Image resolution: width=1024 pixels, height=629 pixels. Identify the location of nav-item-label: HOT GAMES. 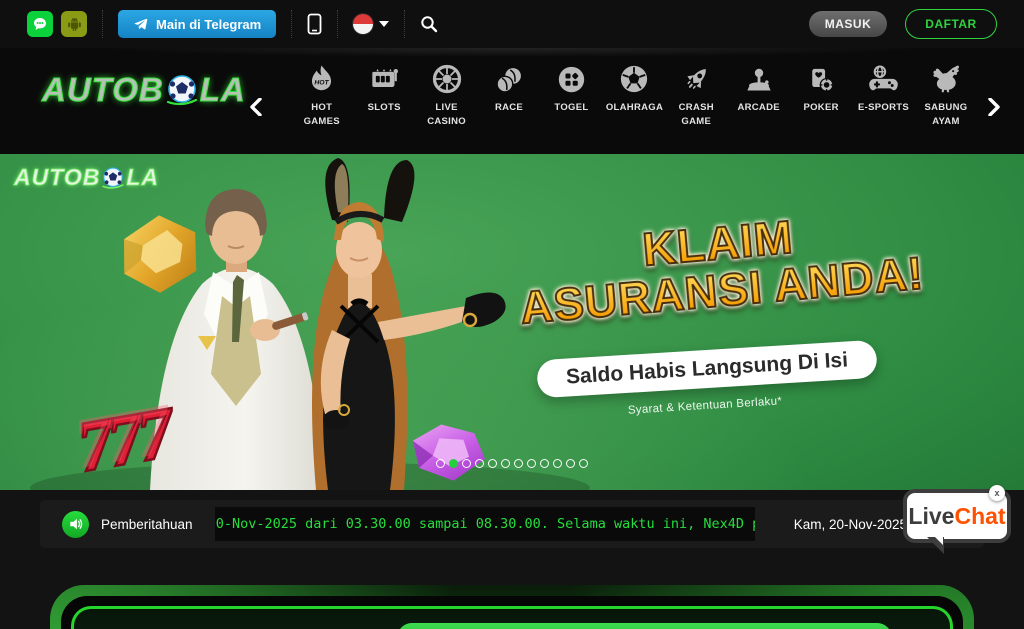
(321, 115).